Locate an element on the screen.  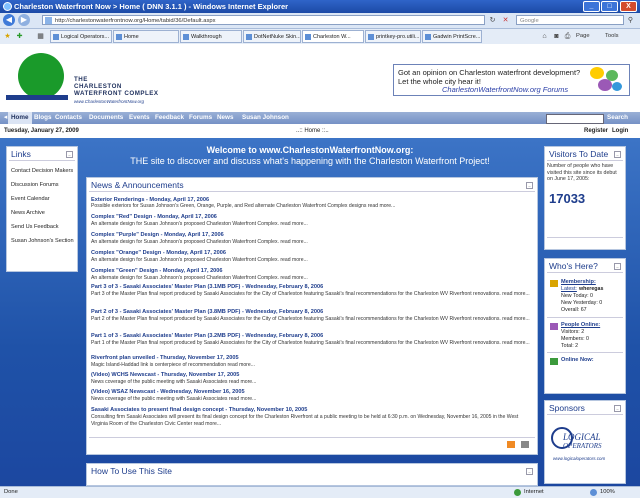
internet-zone-icon is located at coordinates (517, 492).